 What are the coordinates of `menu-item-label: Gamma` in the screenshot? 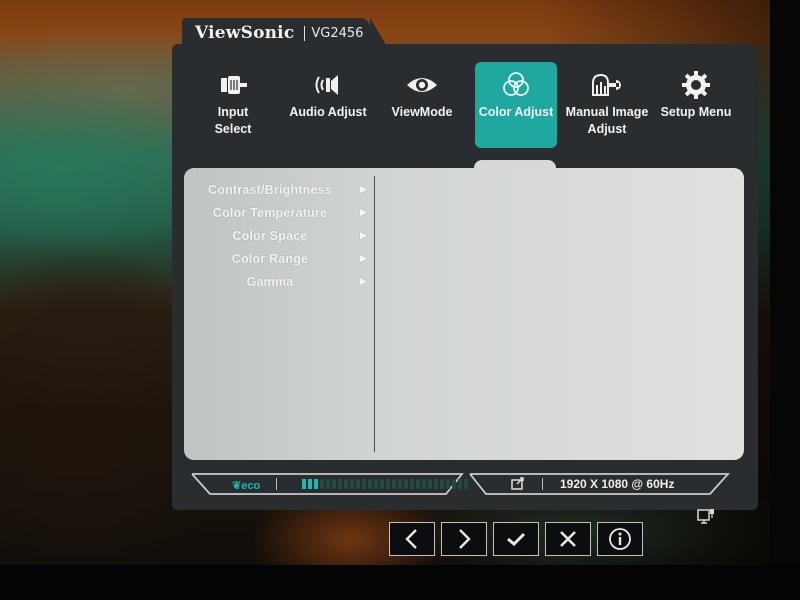 It's located at (270, 281).